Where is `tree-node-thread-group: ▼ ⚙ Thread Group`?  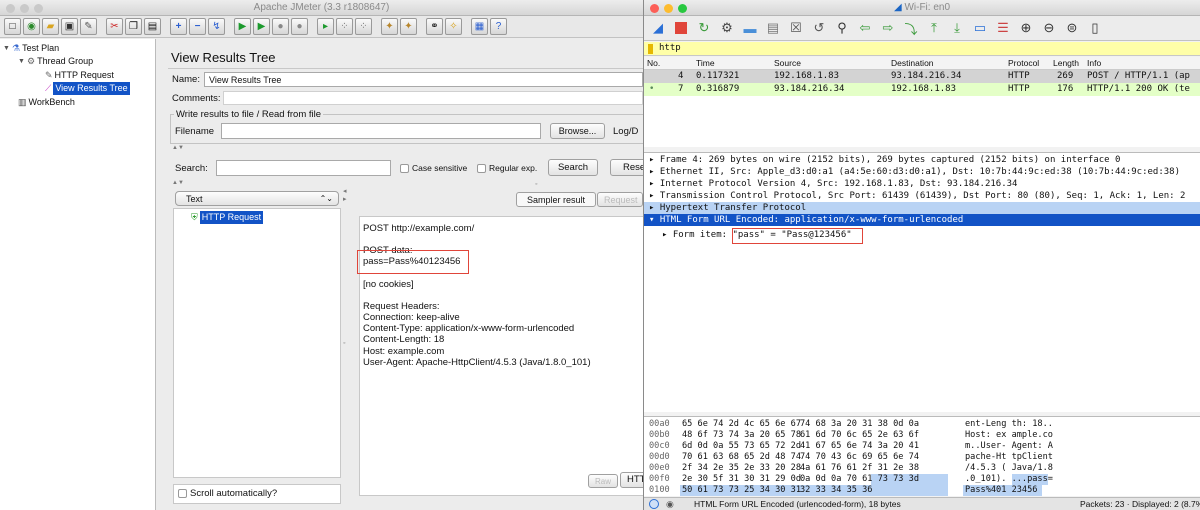
tree-node-thread-group: ▼ ⚙ Thread Group is located at coordinates (55, 61).